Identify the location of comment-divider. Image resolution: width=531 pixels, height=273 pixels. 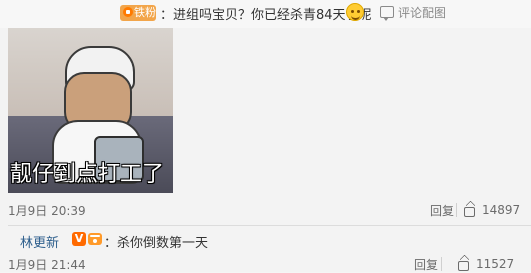
(269, 225).